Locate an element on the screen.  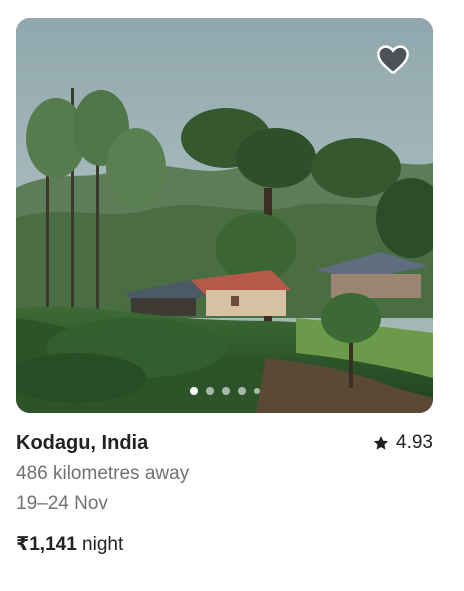
pagination-dot-active is located at coordinates (193, 391).